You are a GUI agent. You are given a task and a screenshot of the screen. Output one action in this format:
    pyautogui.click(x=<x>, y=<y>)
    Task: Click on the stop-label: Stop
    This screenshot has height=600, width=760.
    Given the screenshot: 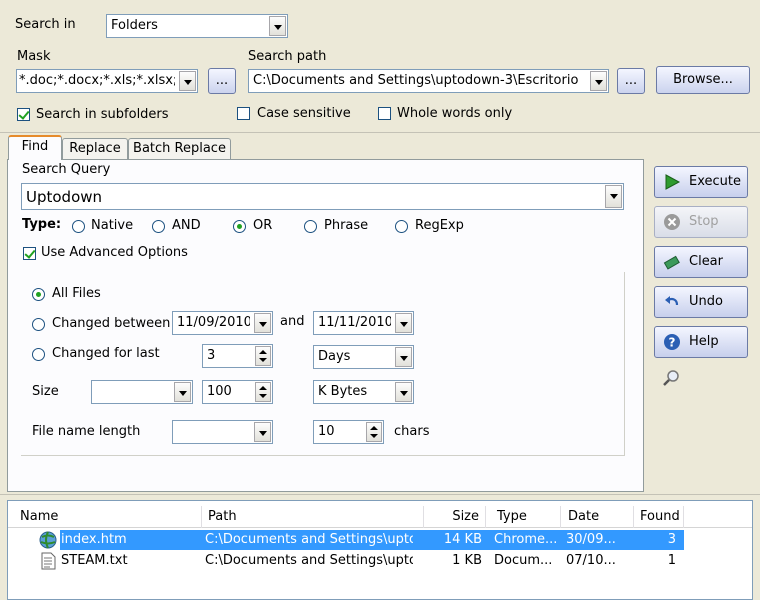 What is the action you would take?
    pyautogui.click(x=704, y=221)
    